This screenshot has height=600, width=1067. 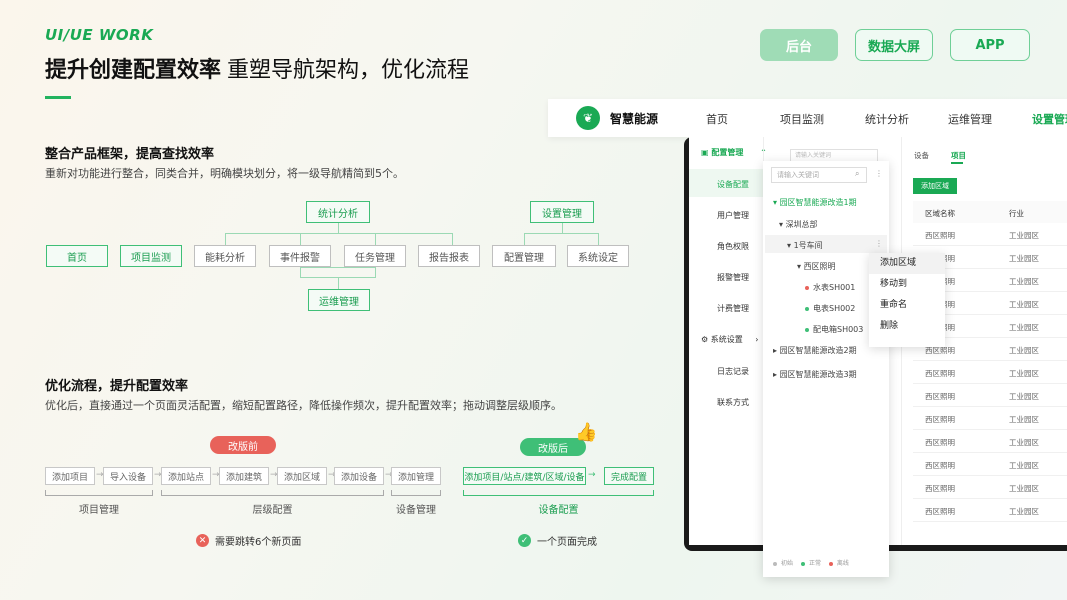 I want to click on app-nav-home: 首页, so click(x=717, y=119).